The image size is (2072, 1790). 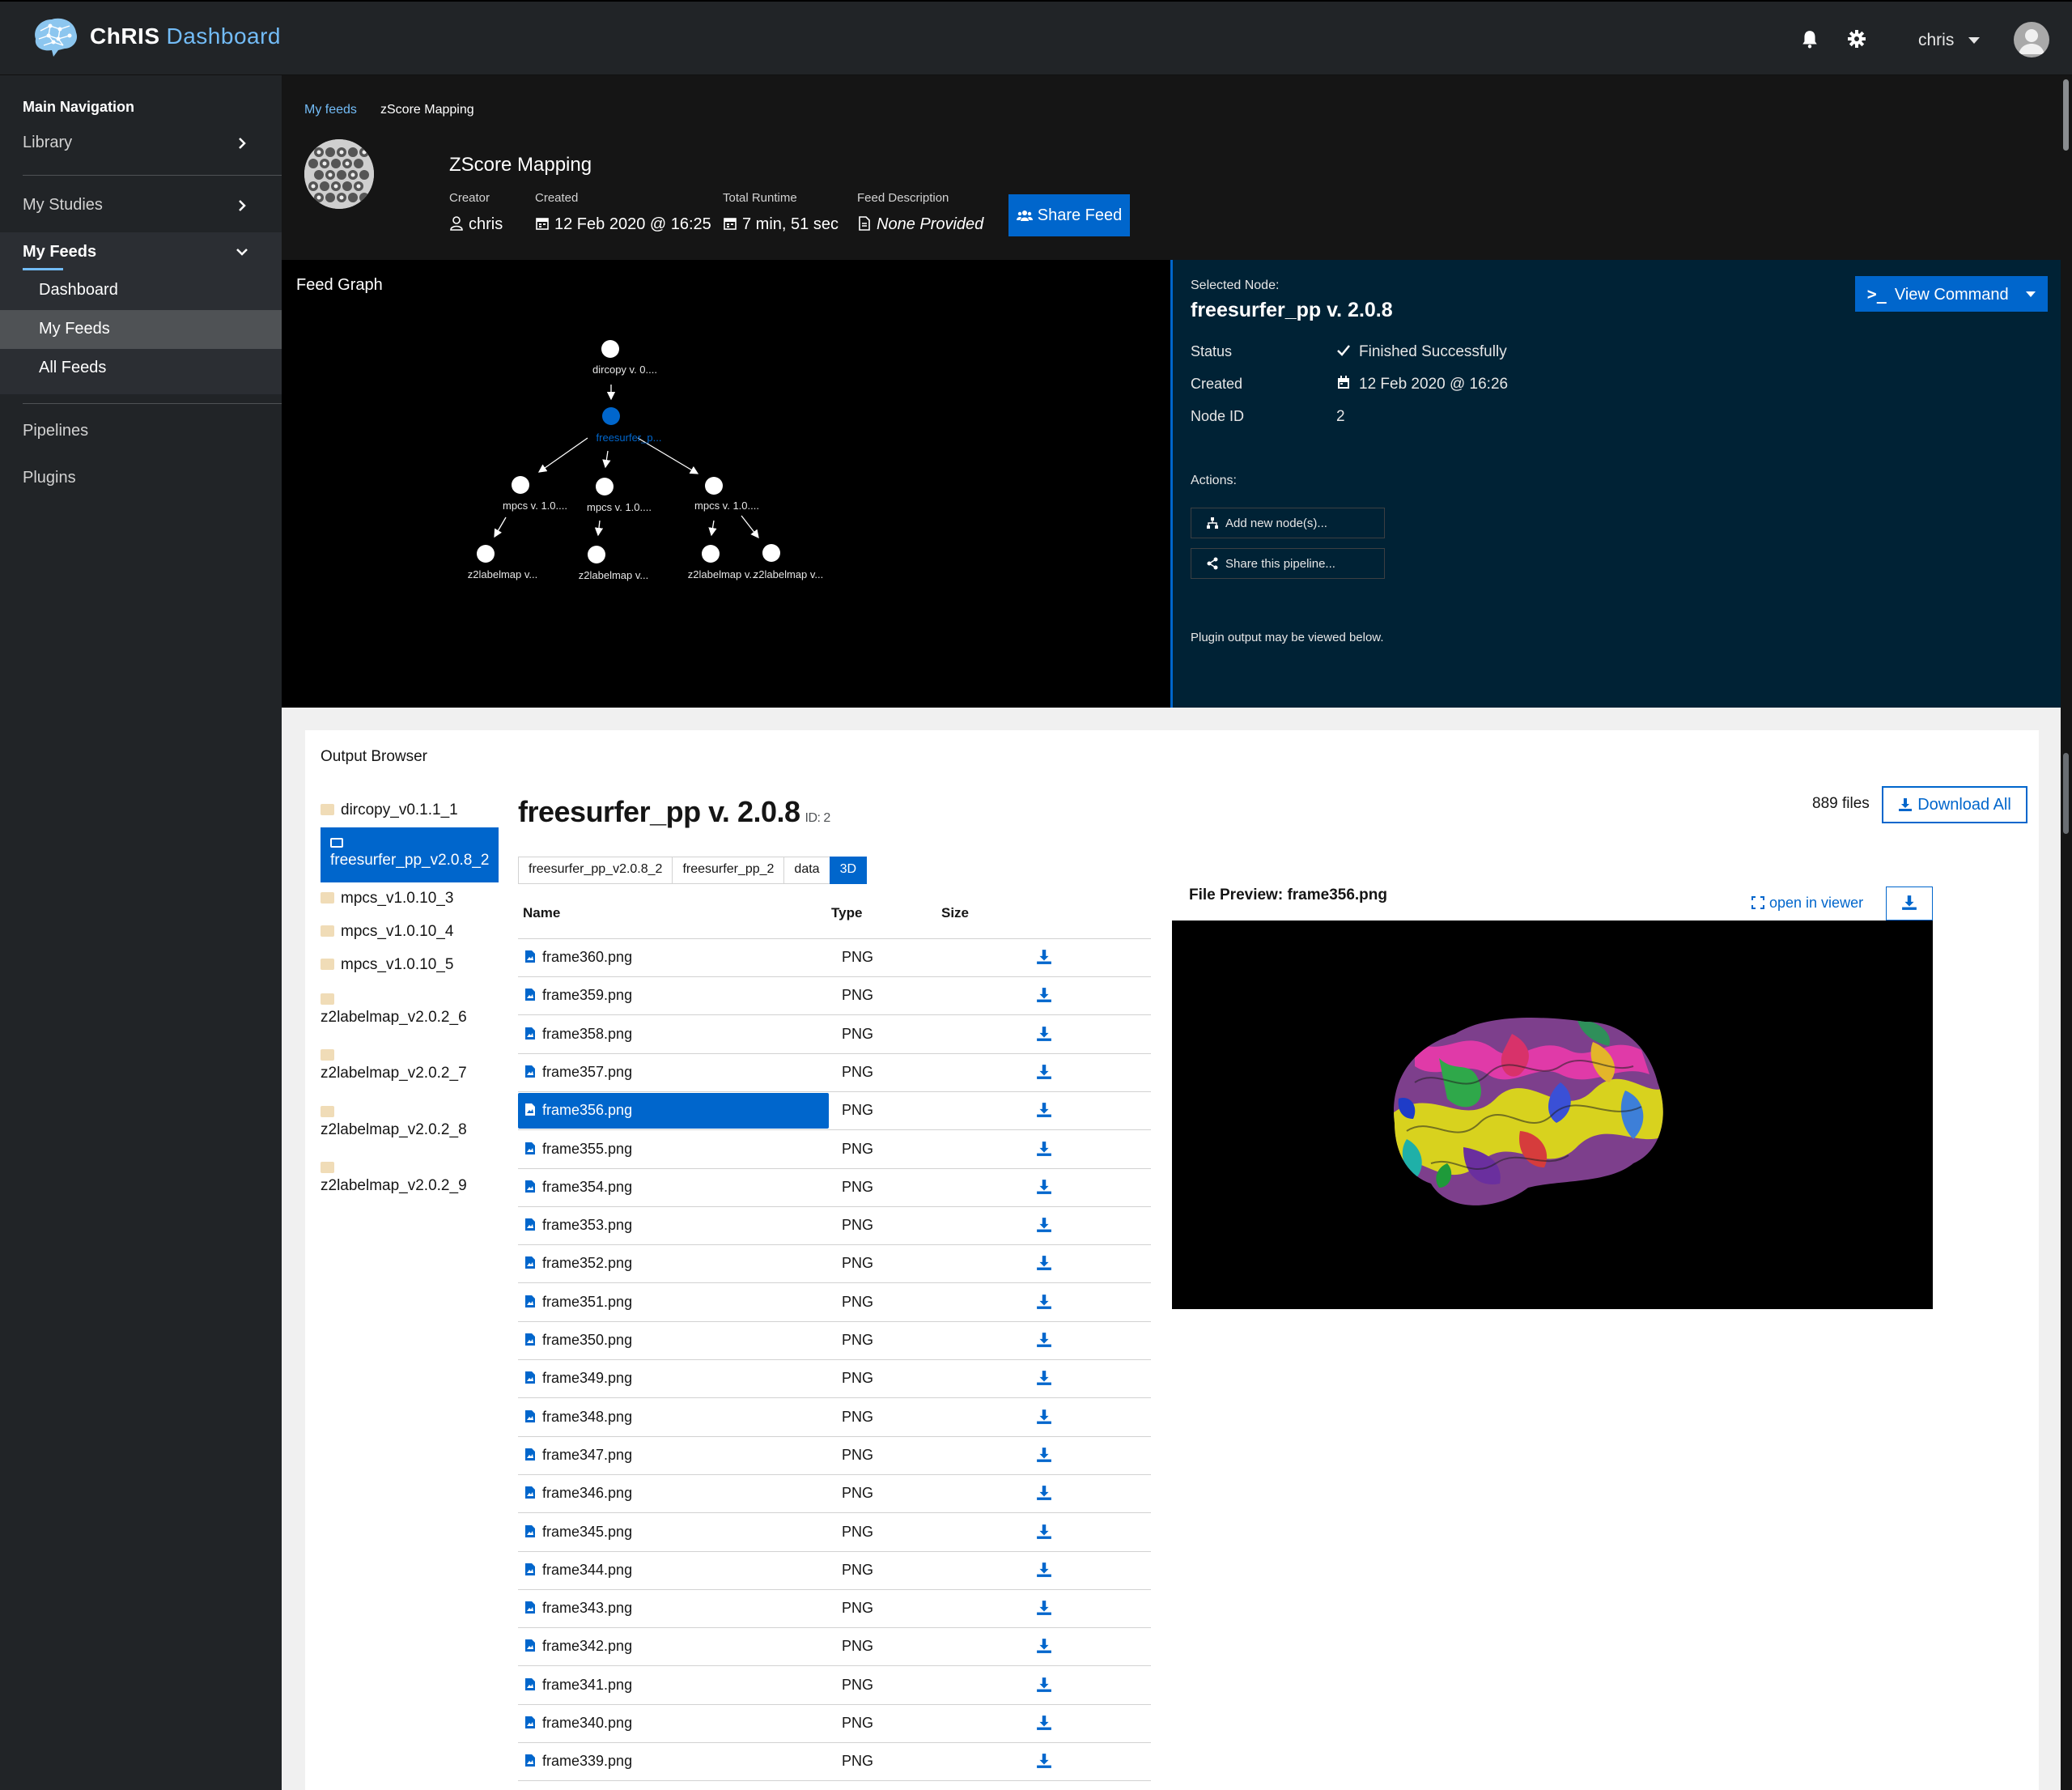 What do you see at coordinates (673, 1647) in the screenshot?
I see `file-name-cell: frame342.png` at bounding box center [673, 1647].